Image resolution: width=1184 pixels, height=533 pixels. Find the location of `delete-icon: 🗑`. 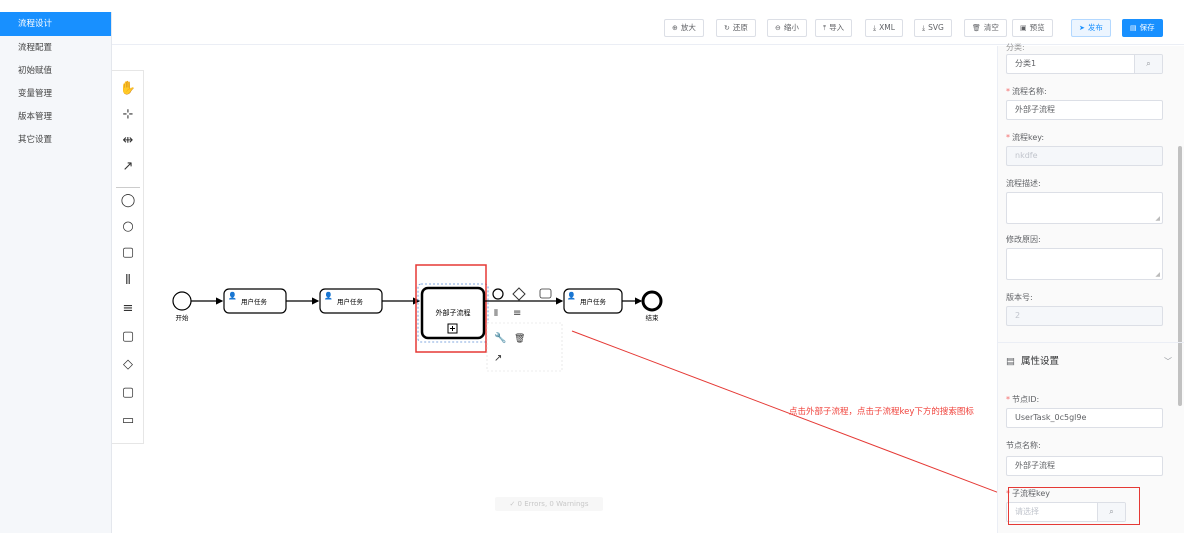

delete-icon: 🗑 is located at coordinates (519, 338).